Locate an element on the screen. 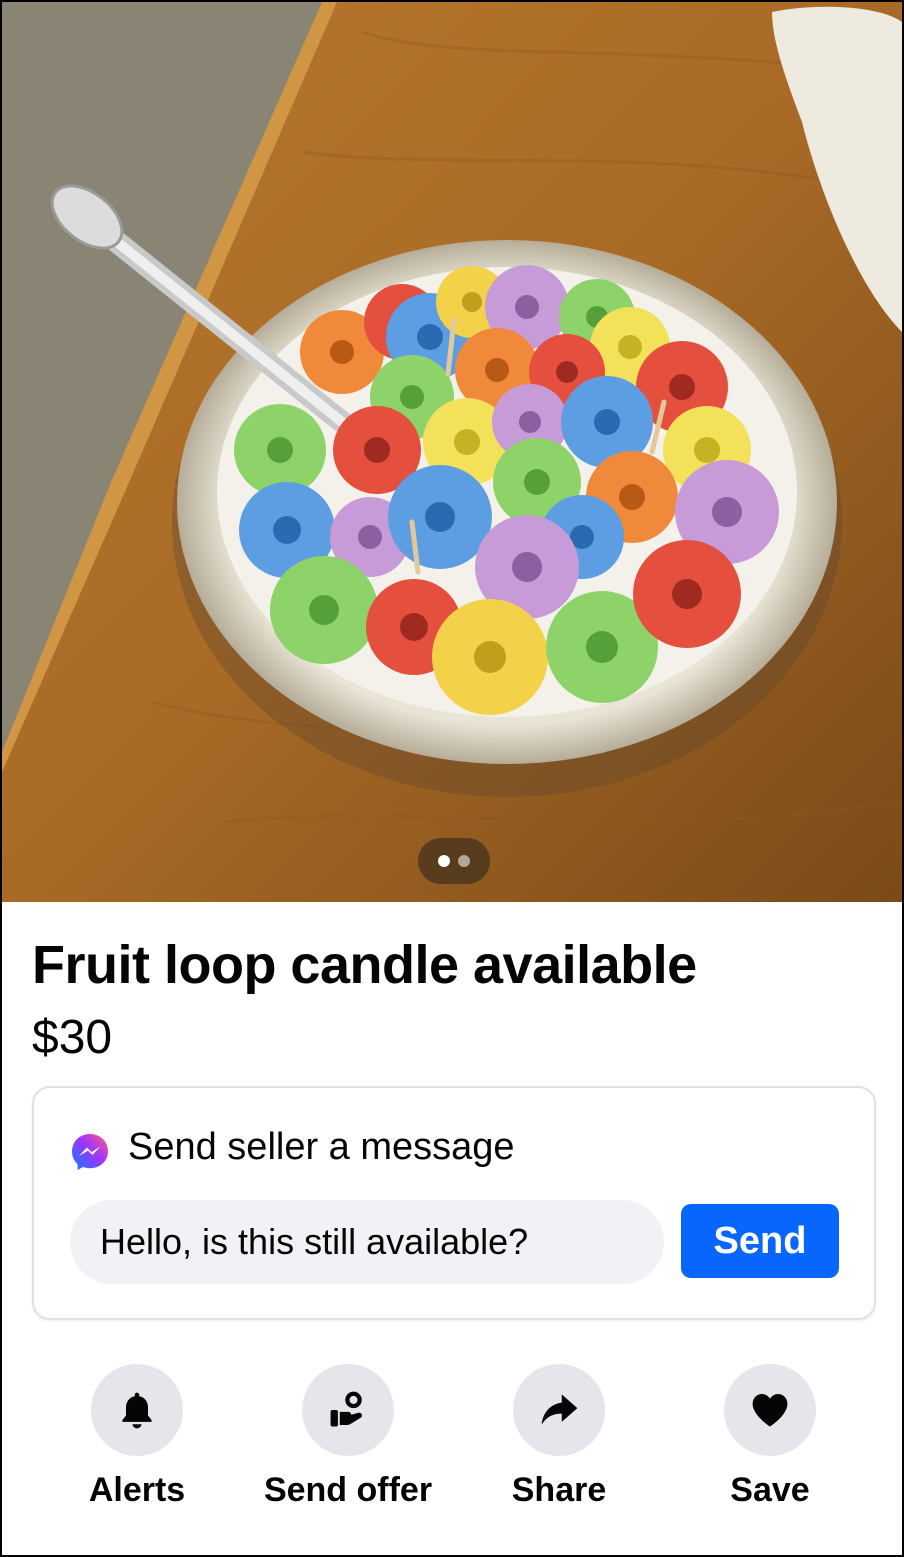 The width and height of the screenshot is (904, 1557). send-offer-circle is located at coordinates (348, 1410).